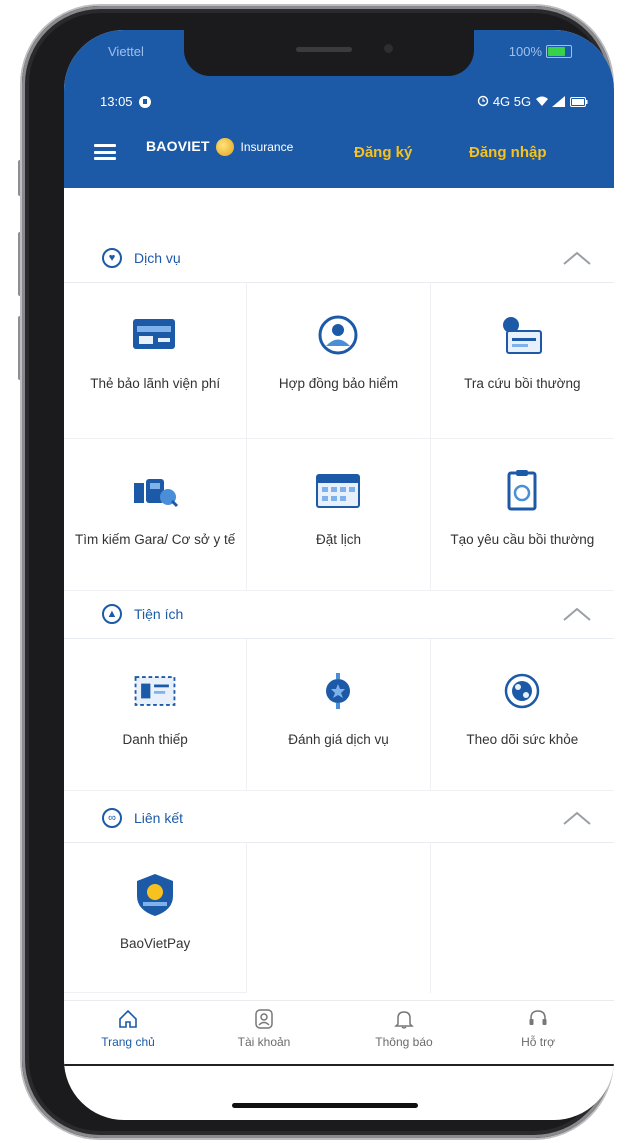 This screenshot has height=1143, width=634. What do you see at coordinates (404, 1042) in the screenshot?
I see `nav-label: Thông báo` at bounding box center [404, 1042].